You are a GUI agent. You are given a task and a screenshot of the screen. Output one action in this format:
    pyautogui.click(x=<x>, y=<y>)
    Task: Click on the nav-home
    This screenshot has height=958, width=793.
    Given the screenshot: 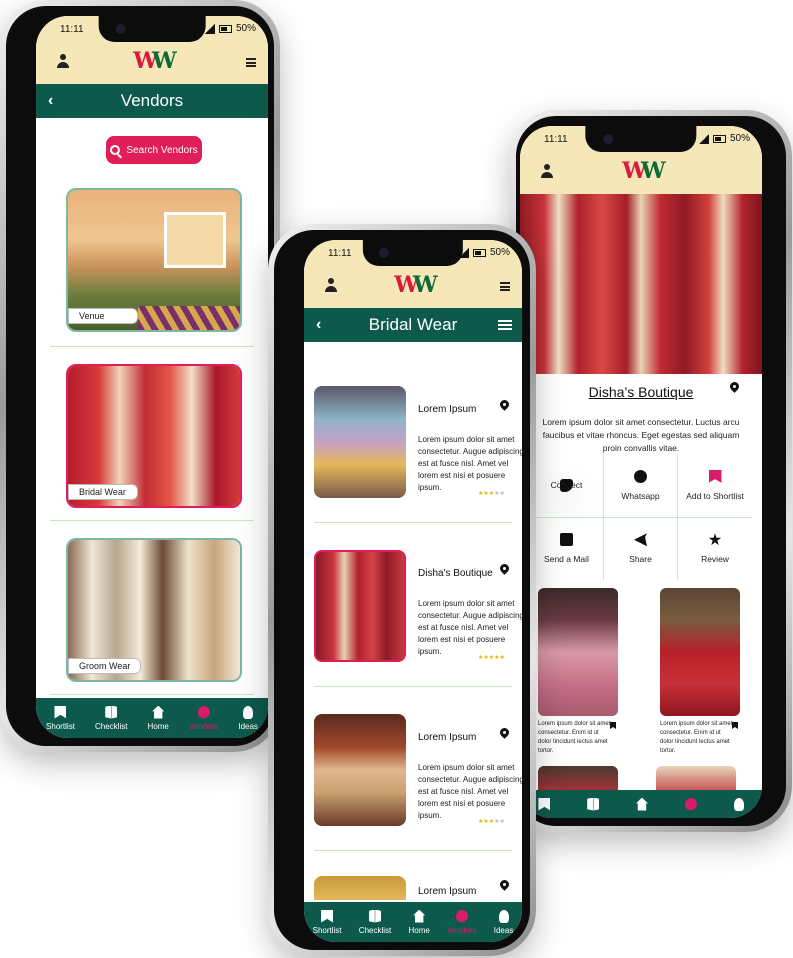 What is the action you would take?
    pyautogui.click(x=641, y=804)
    